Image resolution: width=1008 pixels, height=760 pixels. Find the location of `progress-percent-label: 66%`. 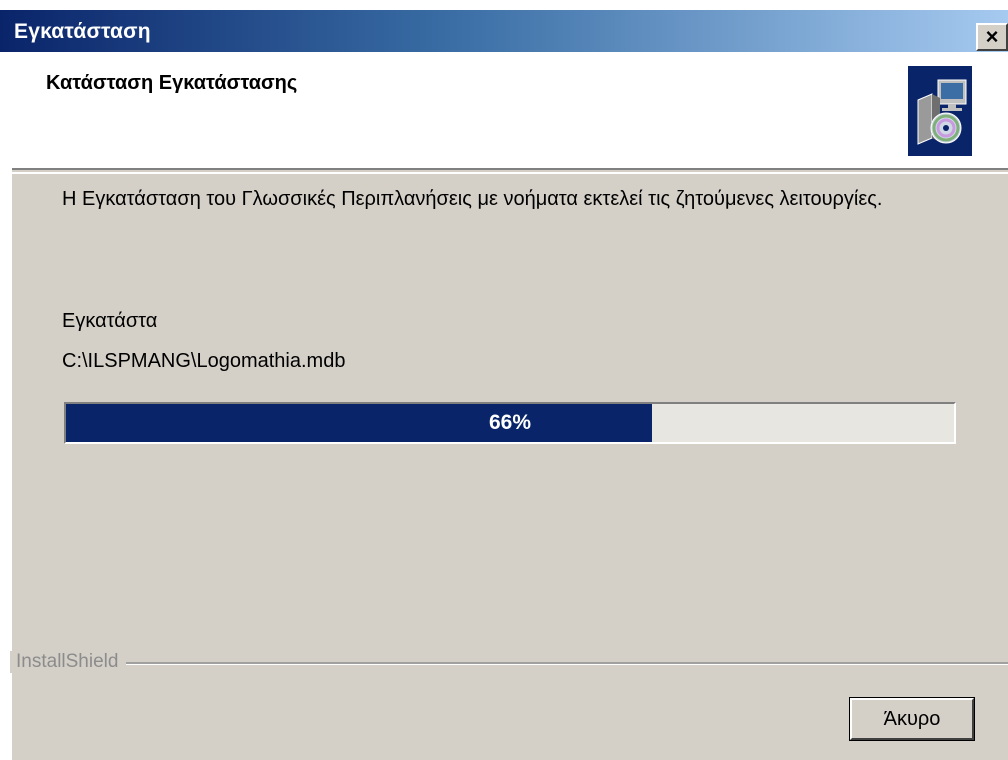

progress-percent-label: 66% is located at coordinates (510, 422).